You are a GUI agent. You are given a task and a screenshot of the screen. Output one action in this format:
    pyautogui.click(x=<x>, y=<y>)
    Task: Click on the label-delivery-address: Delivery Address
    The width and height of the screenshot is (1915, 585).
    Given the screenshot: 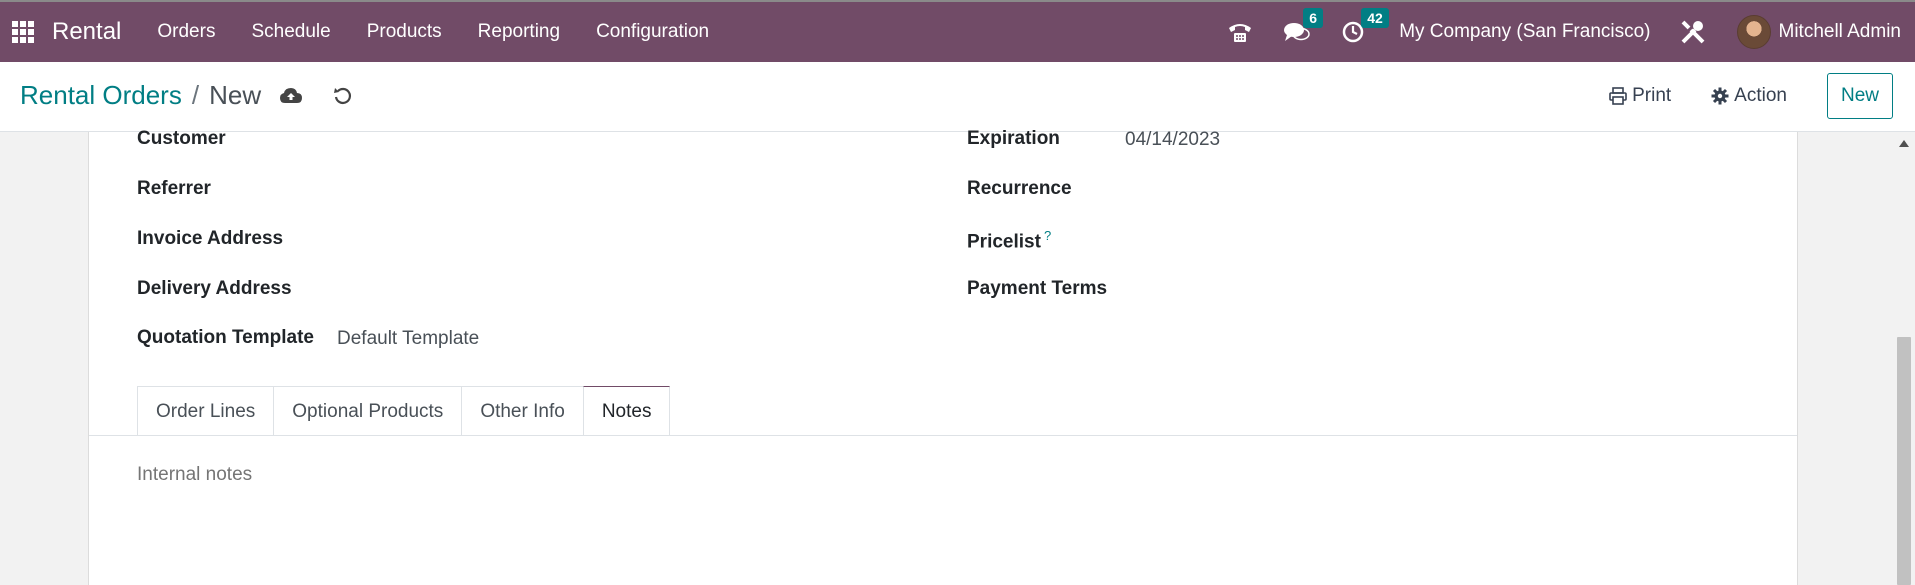 What is the action you would take?
    pyautogui.click(x=214, y=288)
    